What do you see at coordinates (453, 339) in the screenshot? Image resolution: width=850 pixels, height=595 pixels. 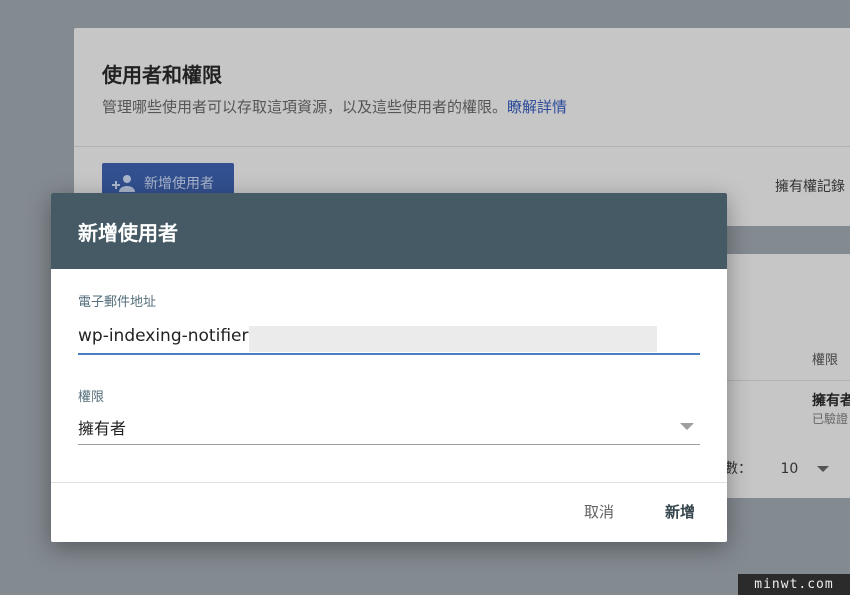 I see `redacted-email-mask` at bounding box center [453, 339].